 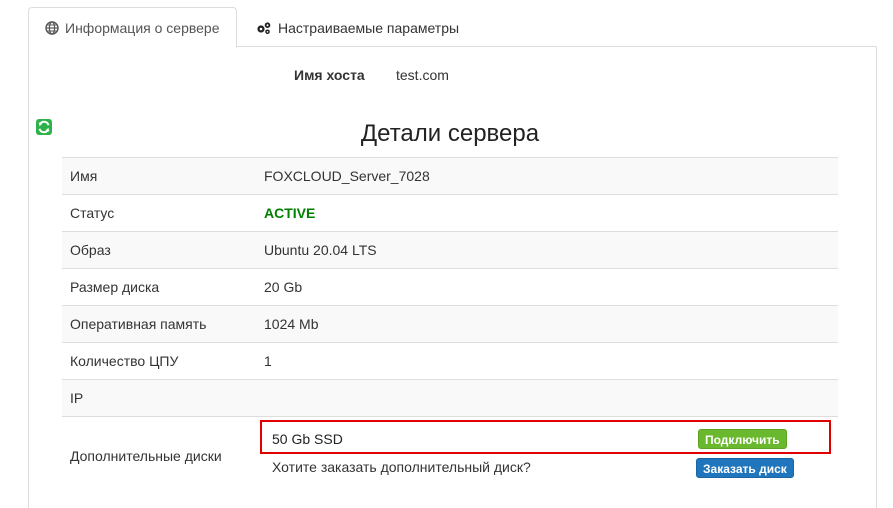 I want to click on row-label-extra-disks: Дополнительные диски, so click(x=159, y=455).